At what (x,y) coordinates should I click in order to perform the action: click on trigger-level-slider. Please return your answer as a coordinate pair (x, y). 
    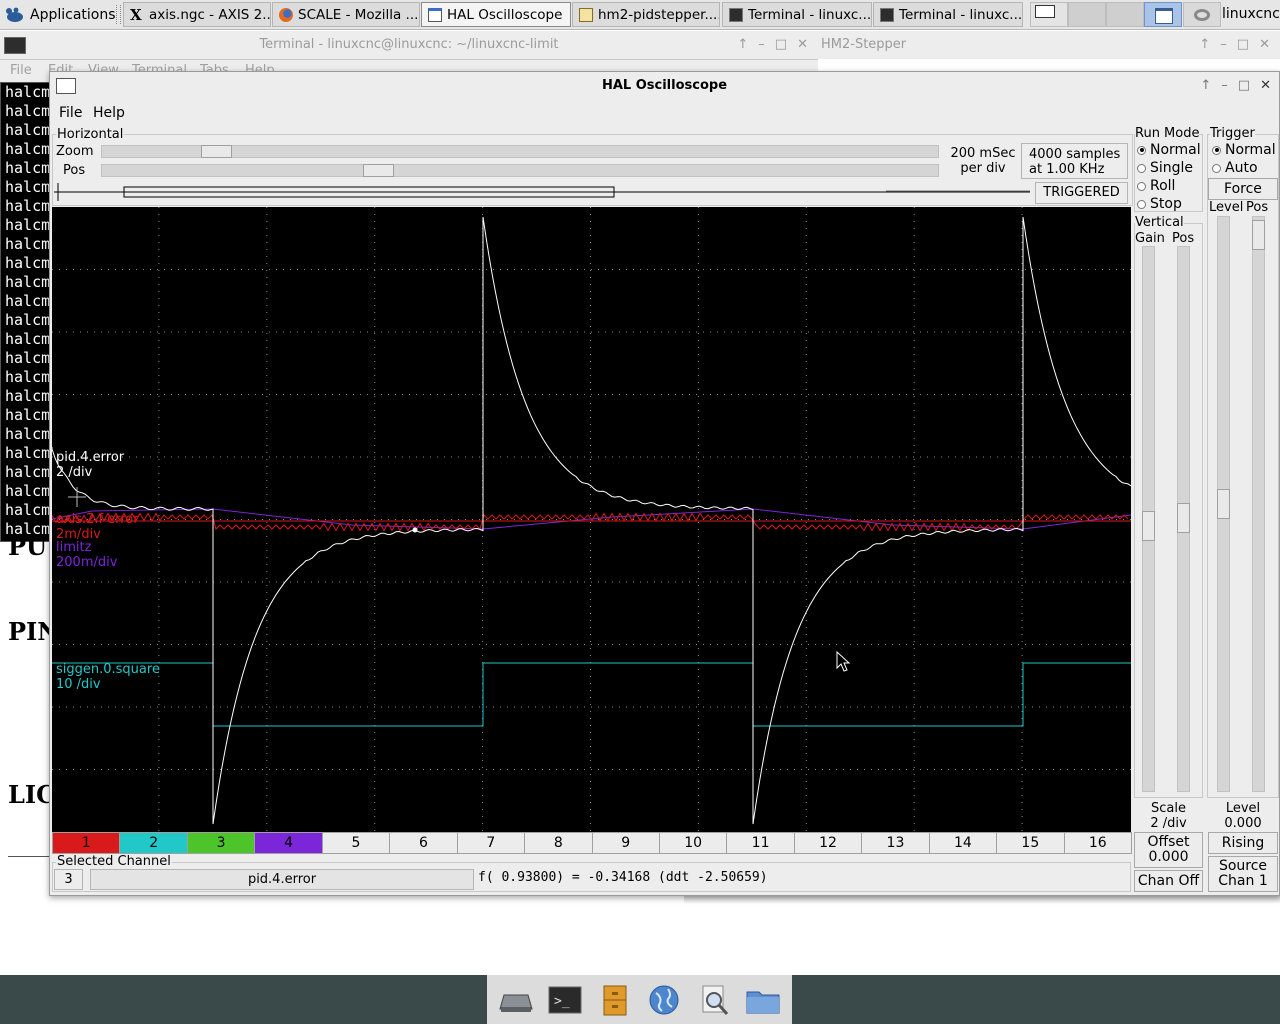
    Looking at the image, I should click on (1223, 504).